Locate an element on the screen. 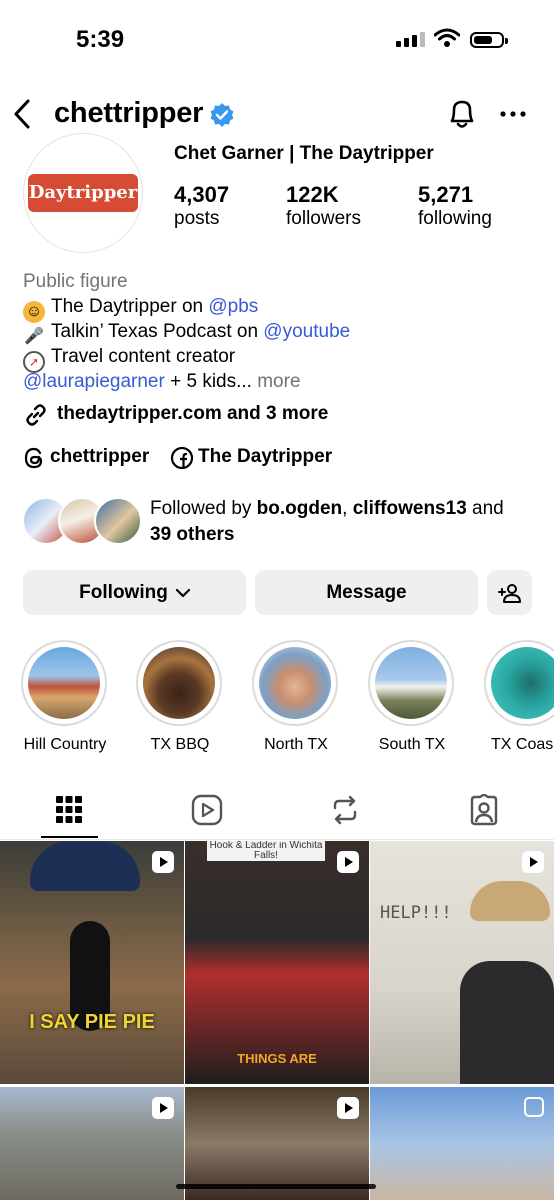 This screenshot has height=1200, width=554. message-button-label: Message is located at coordinates (366, 592).